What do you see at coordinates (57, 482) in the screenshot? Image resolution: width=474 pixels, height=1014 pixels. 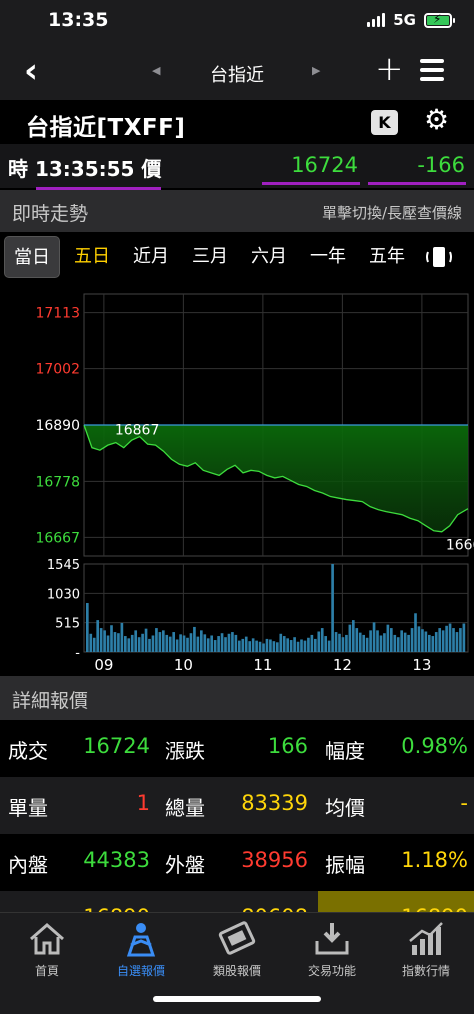 I see `y-tick-label: 16778` at bounding box center [57, 482].